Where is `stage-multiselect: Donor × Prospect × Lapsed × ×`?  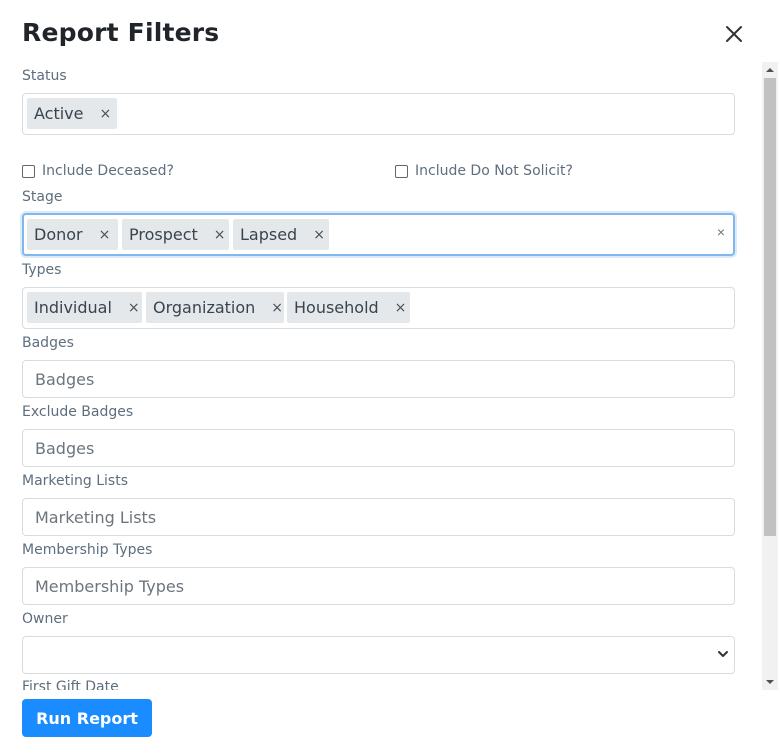 stage-multiselect: Donor × Prospect × Lapsed × × is located at coordinates (378, 234).